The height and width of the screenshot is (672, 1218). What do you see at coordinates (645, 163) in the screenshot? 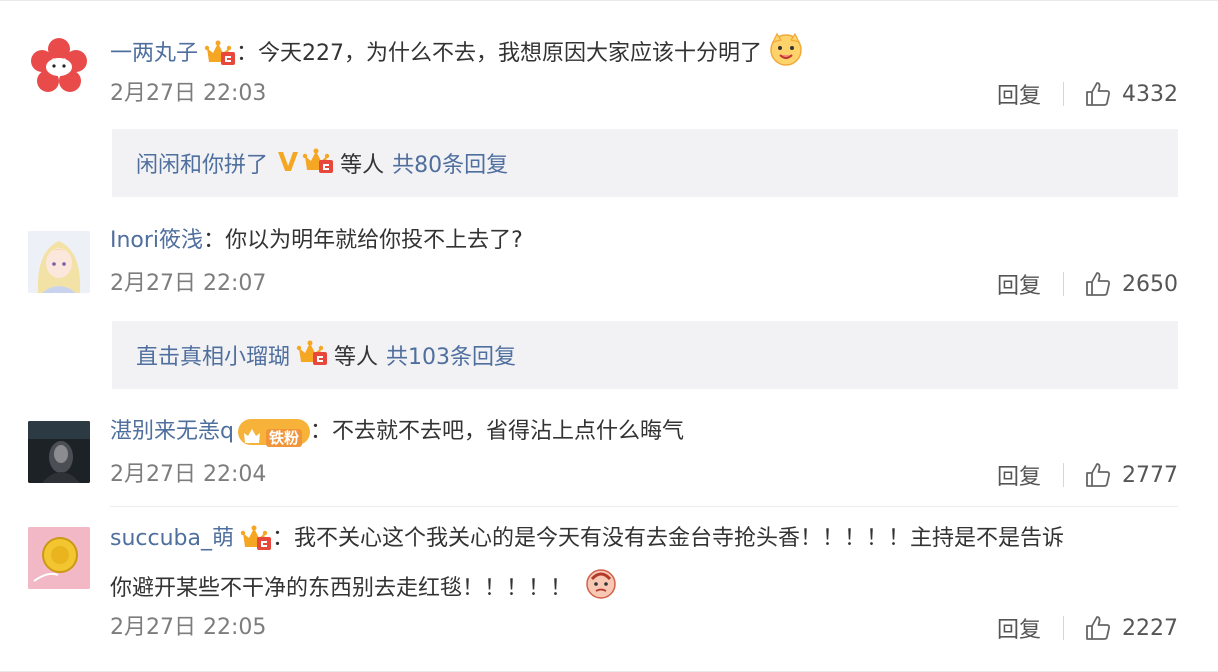
I see `reply-preview: 闲闲和你拼了 V 等人 共80条回复` at bounding box center [645, 163].